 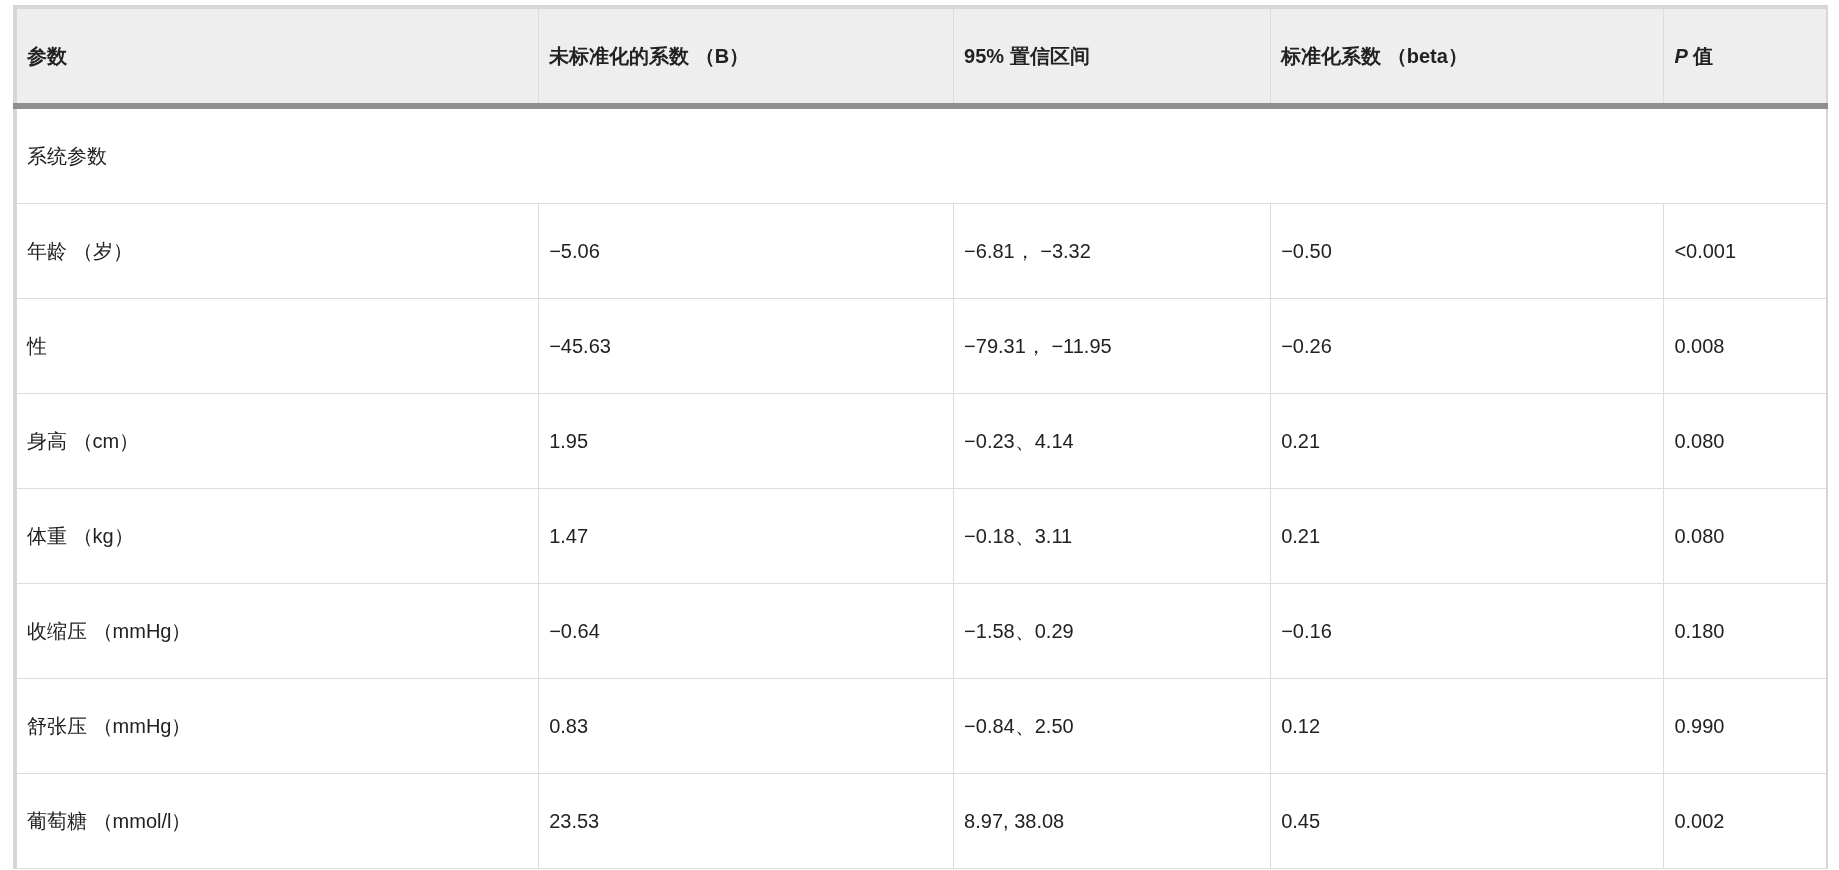 I want to click on table-cell: −0.26, so click(x=1467, y=346).